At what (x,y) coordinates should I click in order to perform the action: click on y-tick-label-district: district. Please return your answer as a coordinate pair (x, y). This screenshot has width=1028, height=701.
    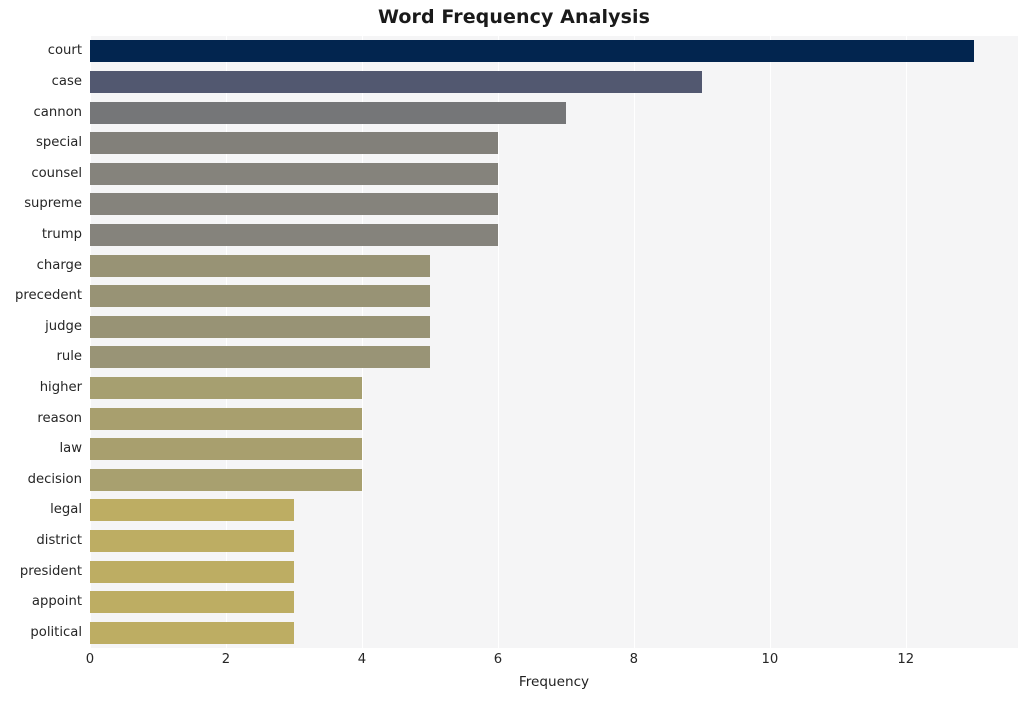
    Looking at the image, I should click on (59, 540).